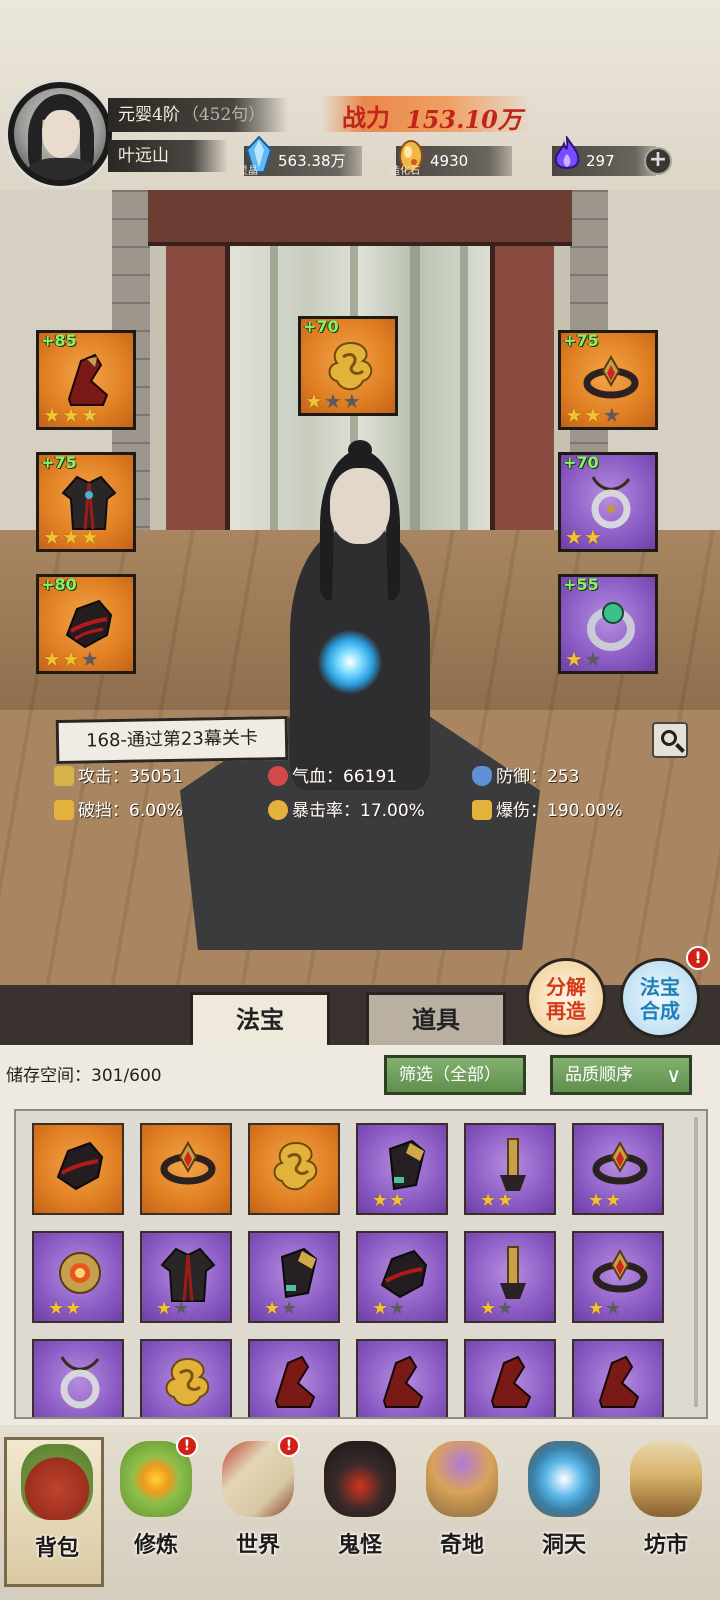 The width and height of the screenshot is (720, 1600). Describe the element at coordinates (564, 1512) in the screenshot. I see `nav-portal: 洞天` at that location.